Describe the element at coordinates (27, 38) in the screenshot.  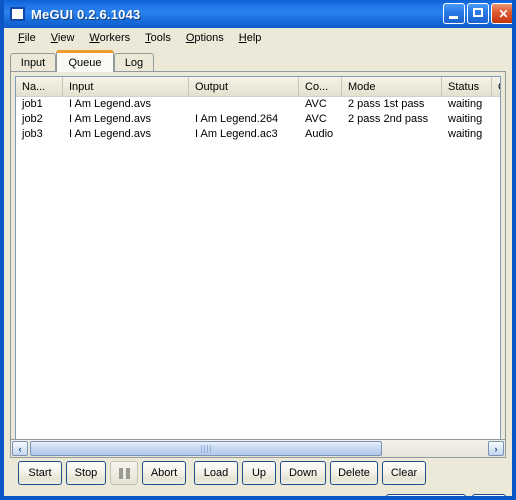
I see `menu-file: File` at that location.